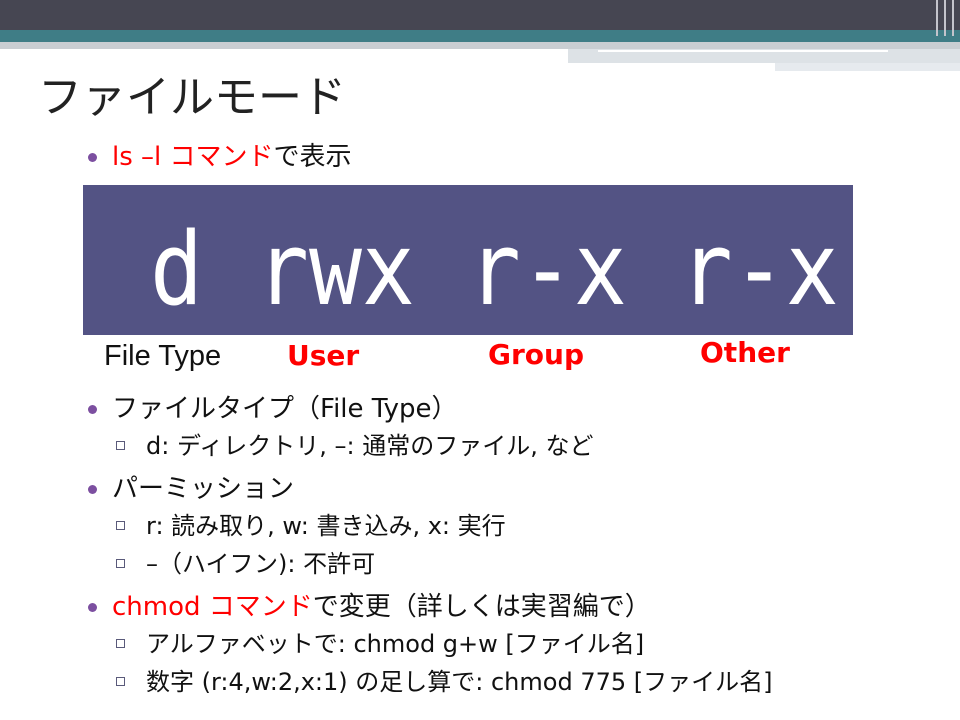 This screenshot has height=720, width=960. I want to click on header-band-dark, so click(480, 15).